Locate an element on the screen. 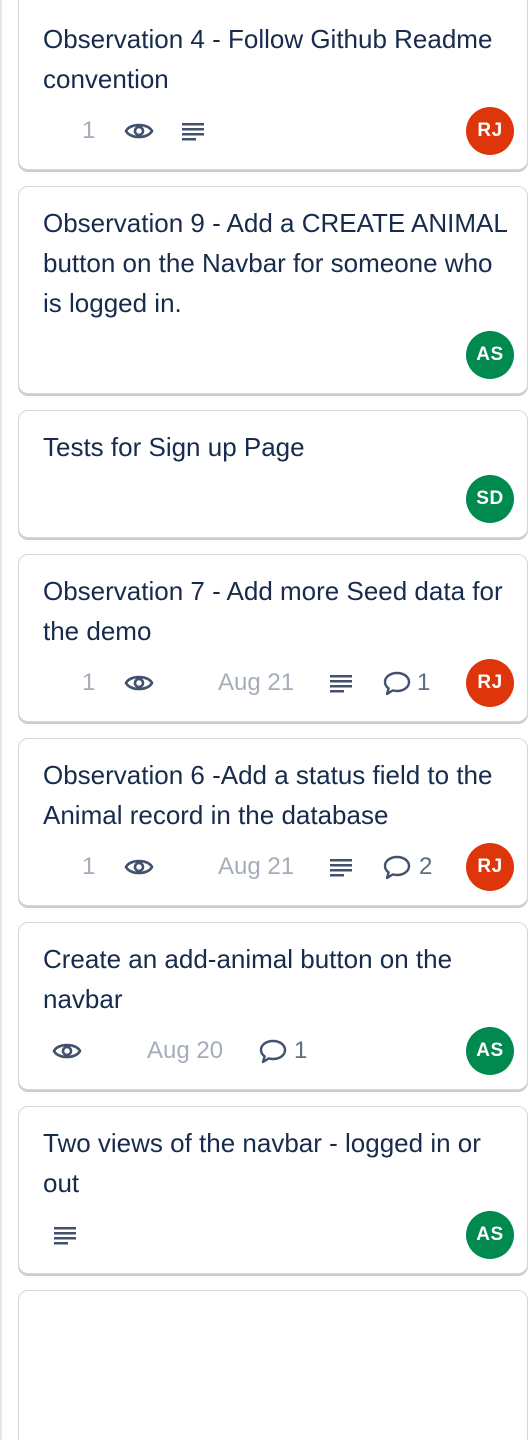  card-partial is located at coordinates (273, 1365).